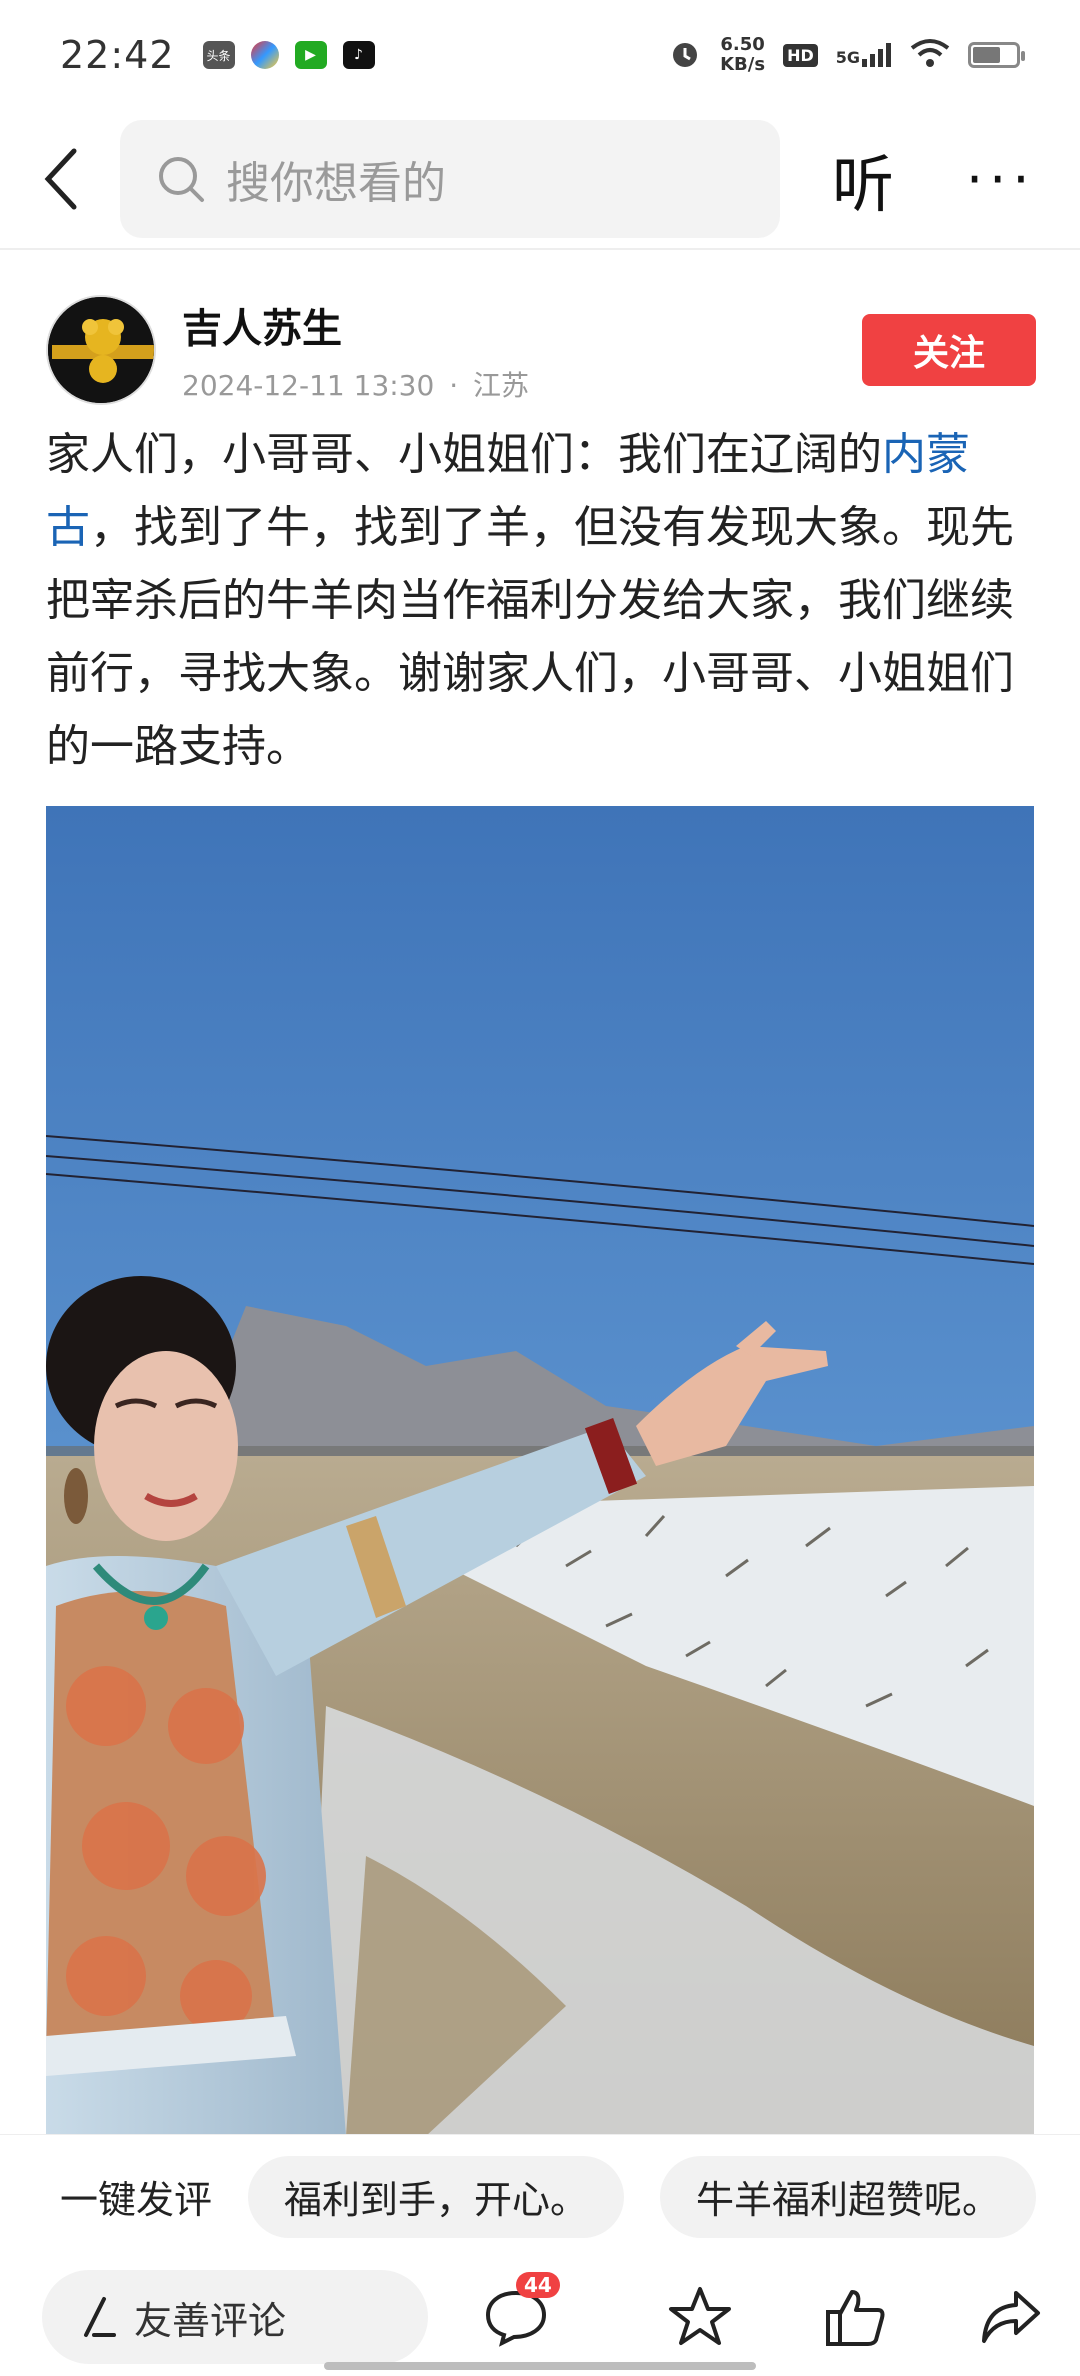 This screenshot has width=1080, height=2376. I want to click on quick-comment-chip: 福利到手，开心。, so click(436, 2196).